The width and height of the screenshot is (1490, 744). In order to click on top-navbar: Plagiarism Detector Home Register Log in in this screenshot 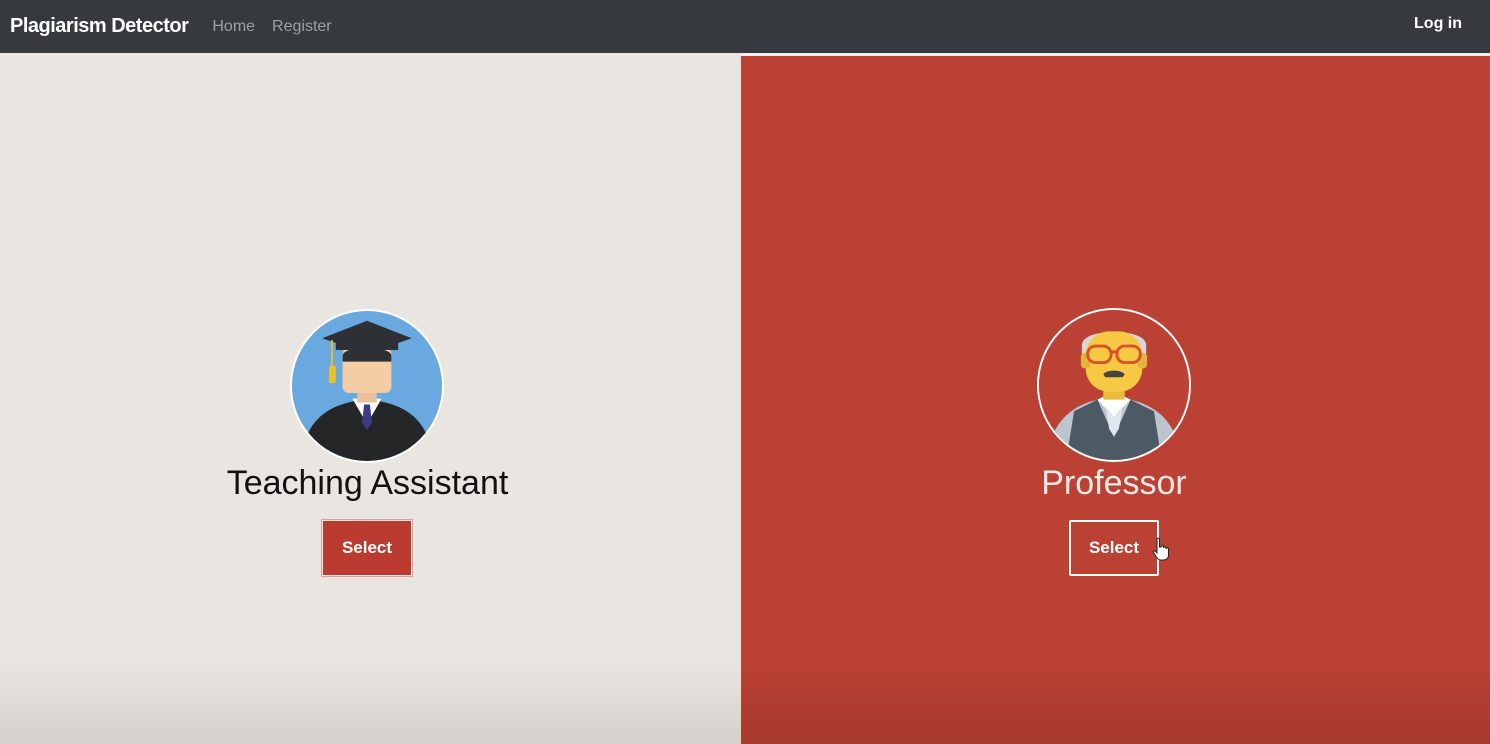, I will do `click(745, 26)`.